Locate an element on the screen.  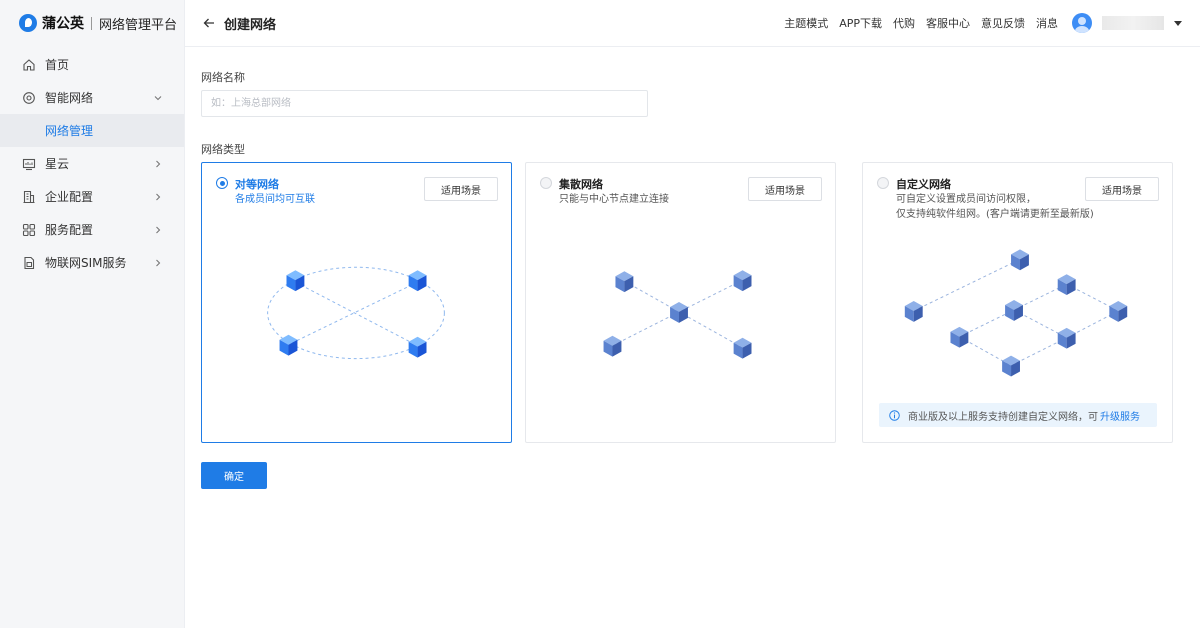
sidebar-item-service-config: 服务配置 is located at coordinates (92, 229).